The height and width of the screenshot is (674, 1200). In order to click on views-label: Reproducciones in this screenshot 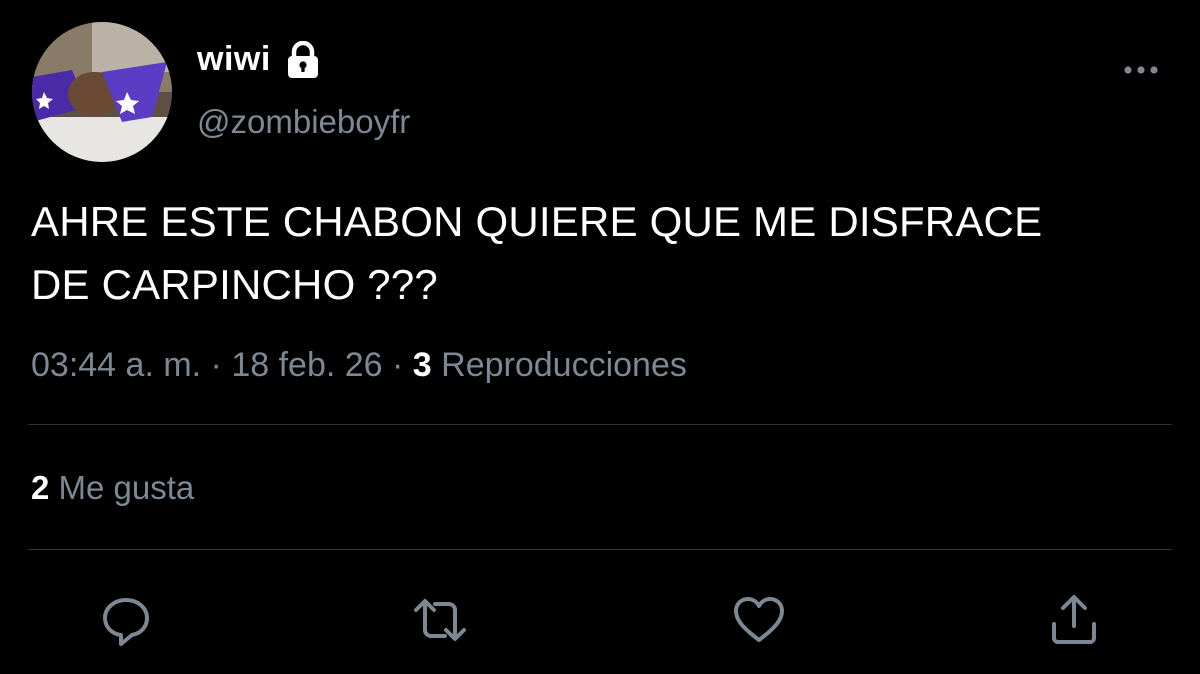, I will do `click(564, 365)`.